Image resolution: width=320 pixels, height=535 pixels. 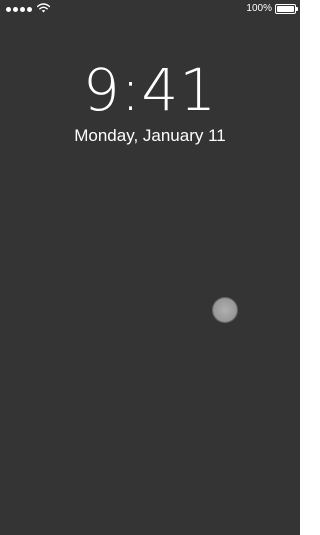 I want to click on battery-percent: 100%, so click(x=259, y=8).